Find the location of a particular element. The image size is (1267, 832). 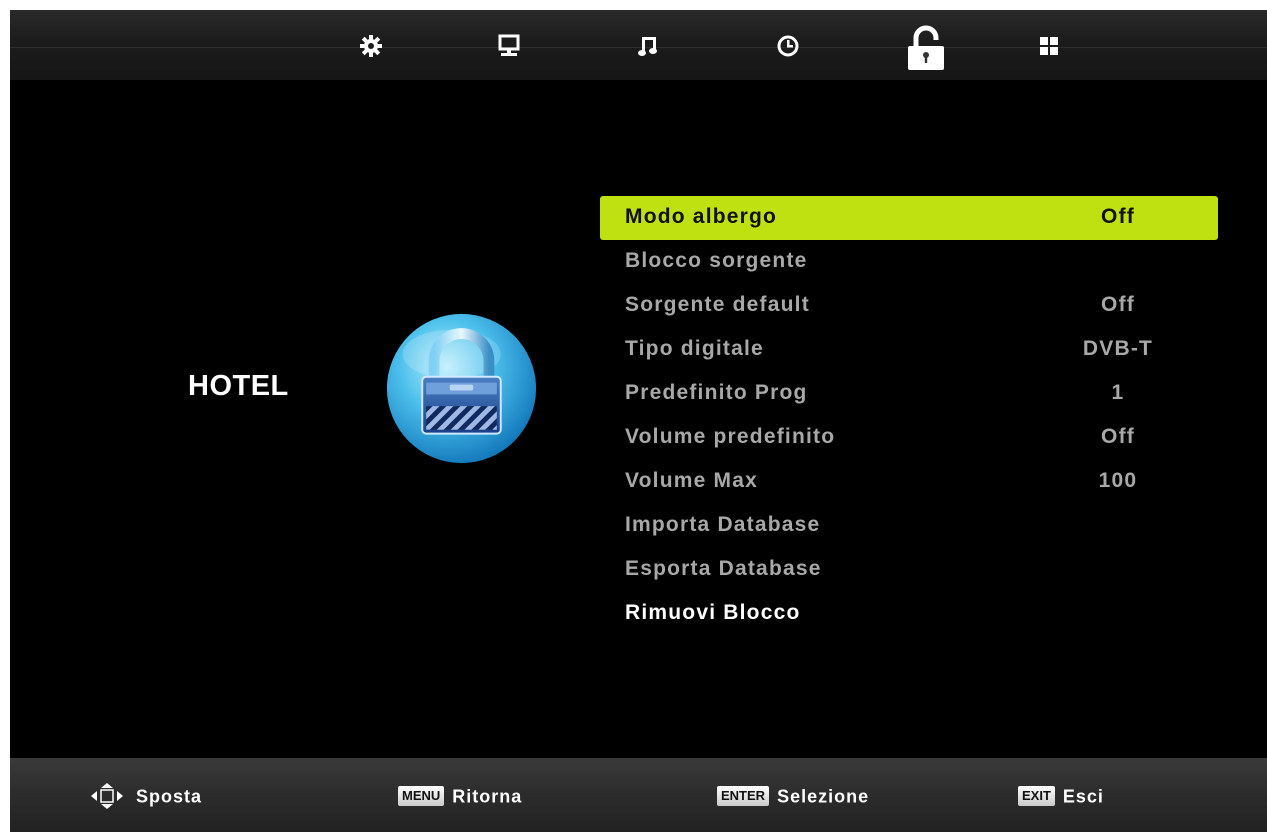

menu-item-label: Predefinito Prog is located at coordinates (716, 392).